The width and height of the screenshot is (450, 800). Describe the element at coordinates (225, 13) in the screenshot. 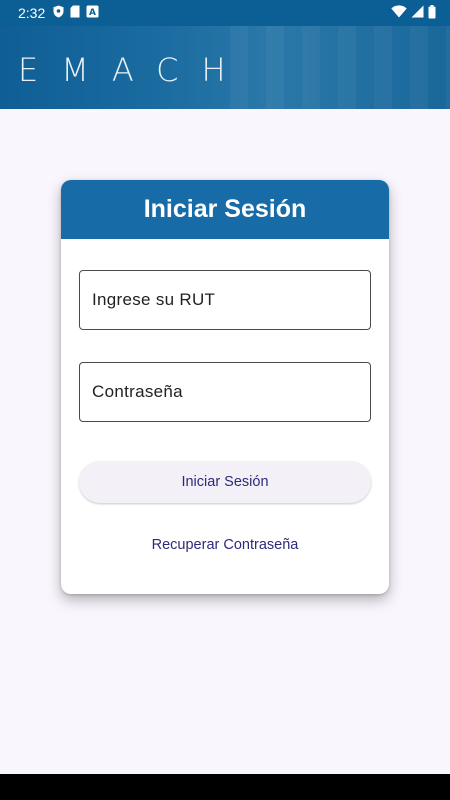

I see `status-bar: 2:32 A` at that location.